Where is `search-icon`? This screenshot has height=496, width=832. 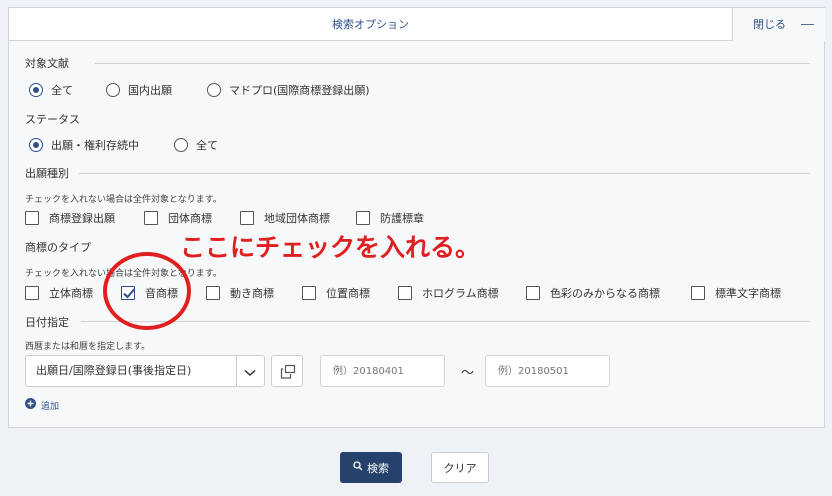
search-icon is located at coordinates (360, 467).